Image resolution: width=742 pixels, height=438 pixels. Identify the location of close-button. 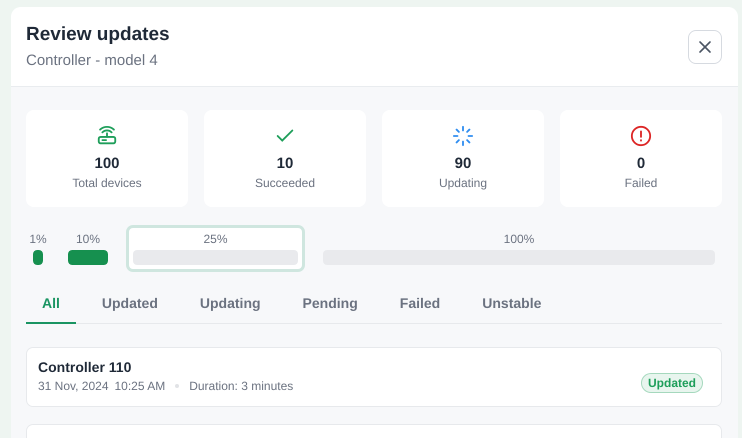
(705, 47).